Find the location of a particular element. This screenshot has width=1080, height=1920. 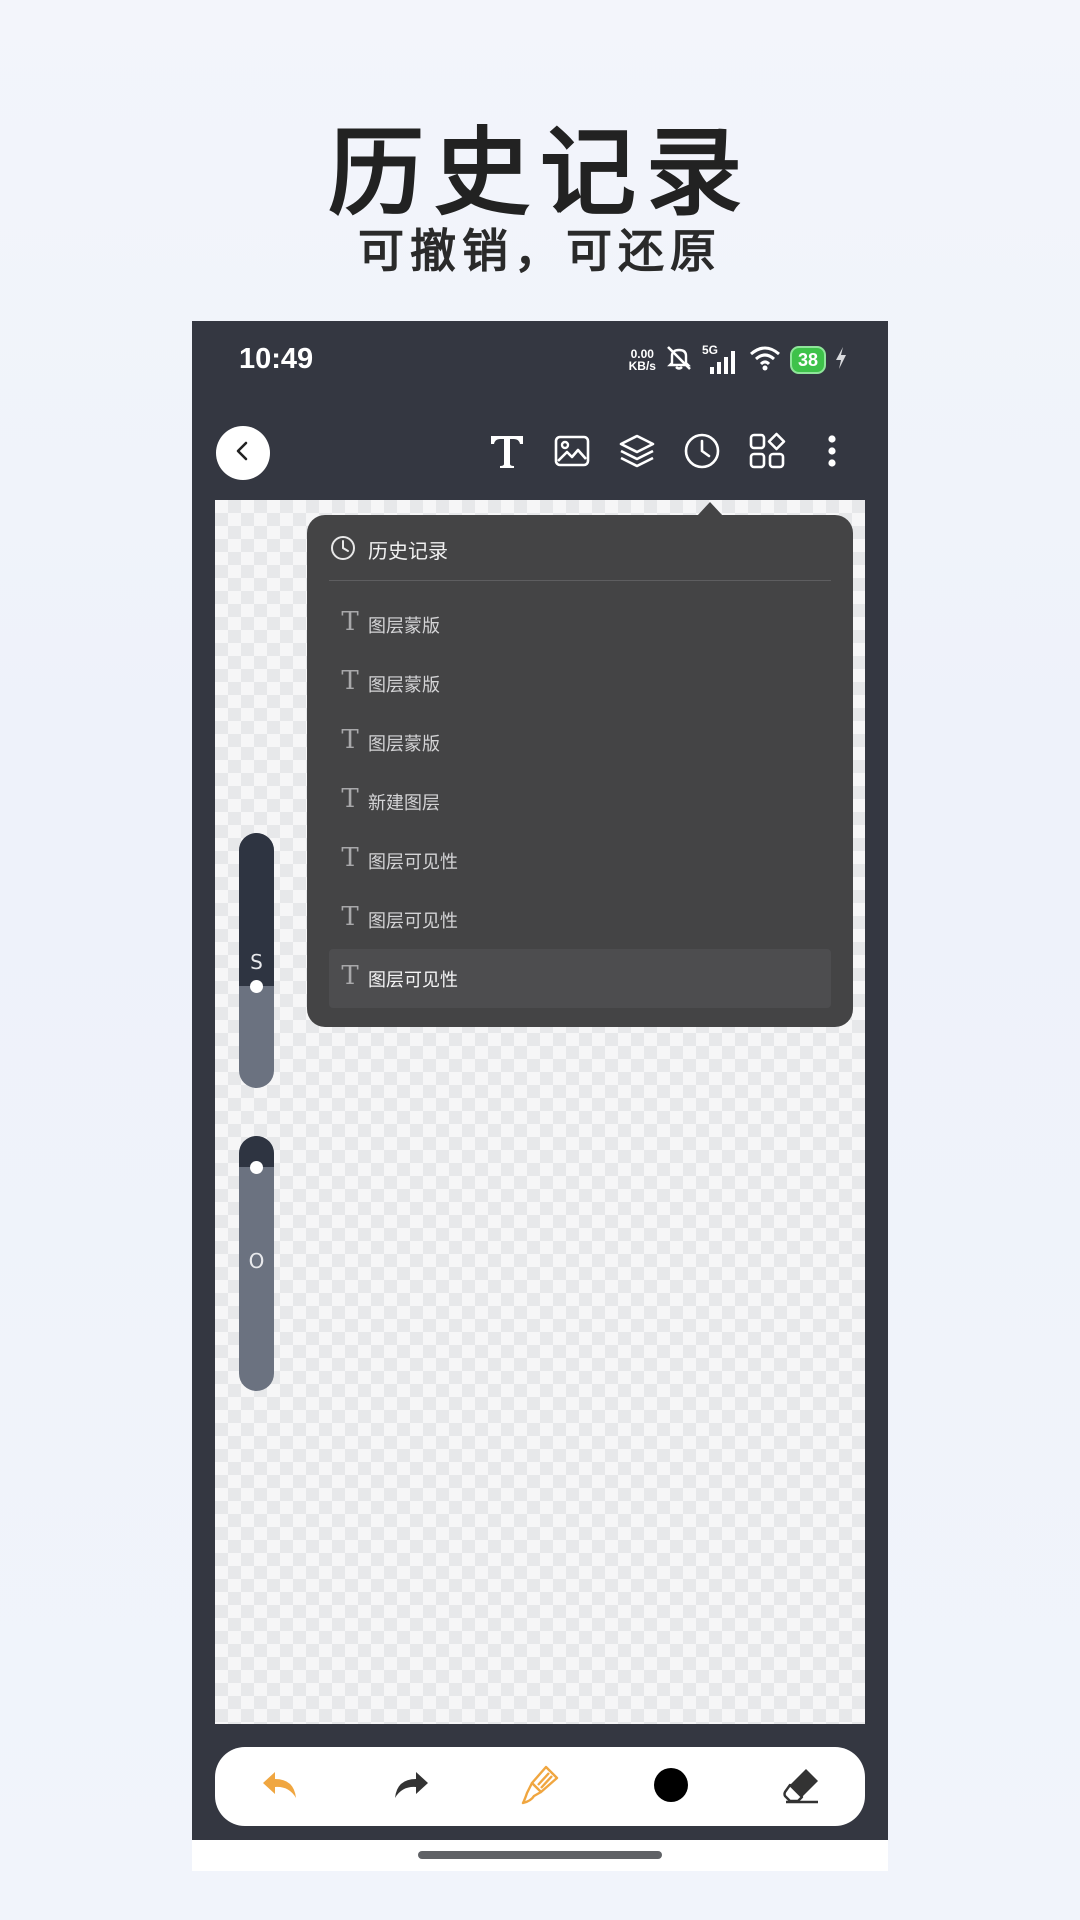

apps-button is located at coordinates (767, 453).